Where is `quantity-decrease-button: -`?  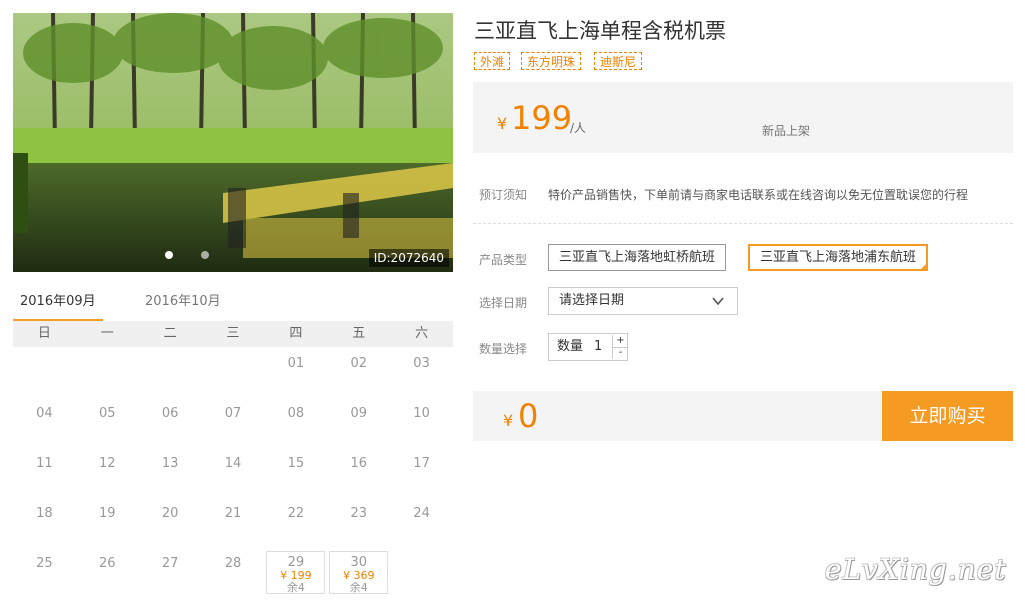 quantity-decrease-button: - is located at coordinates (620, 353).